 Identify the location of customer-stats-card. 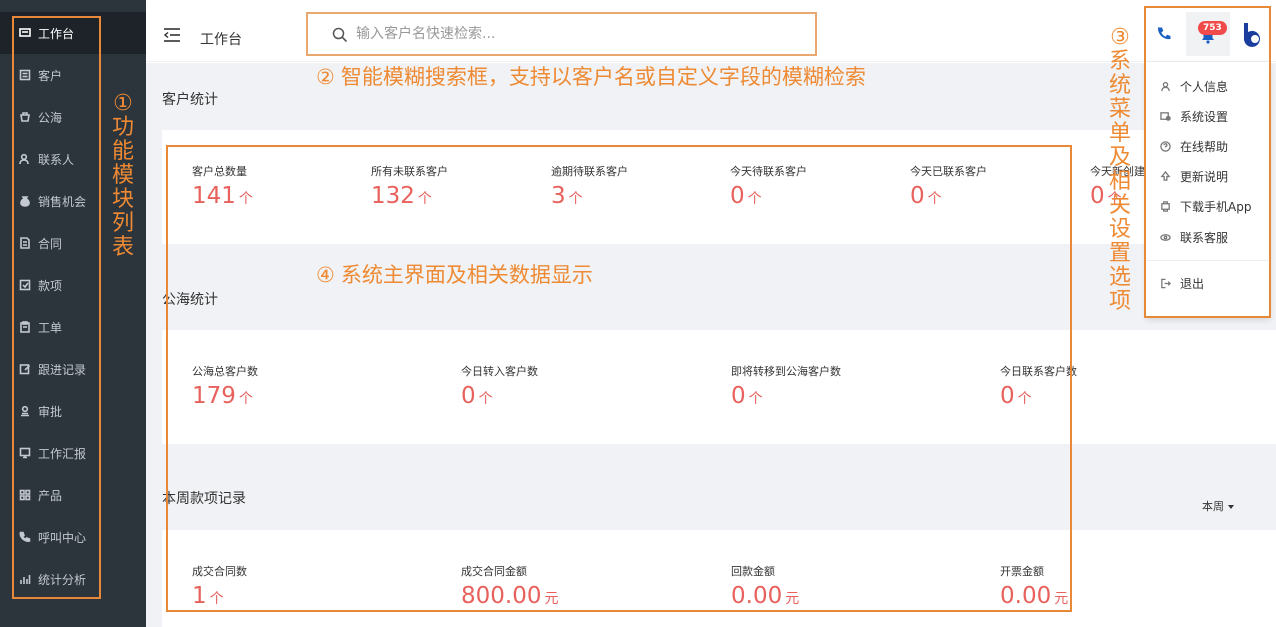
(654, 187).